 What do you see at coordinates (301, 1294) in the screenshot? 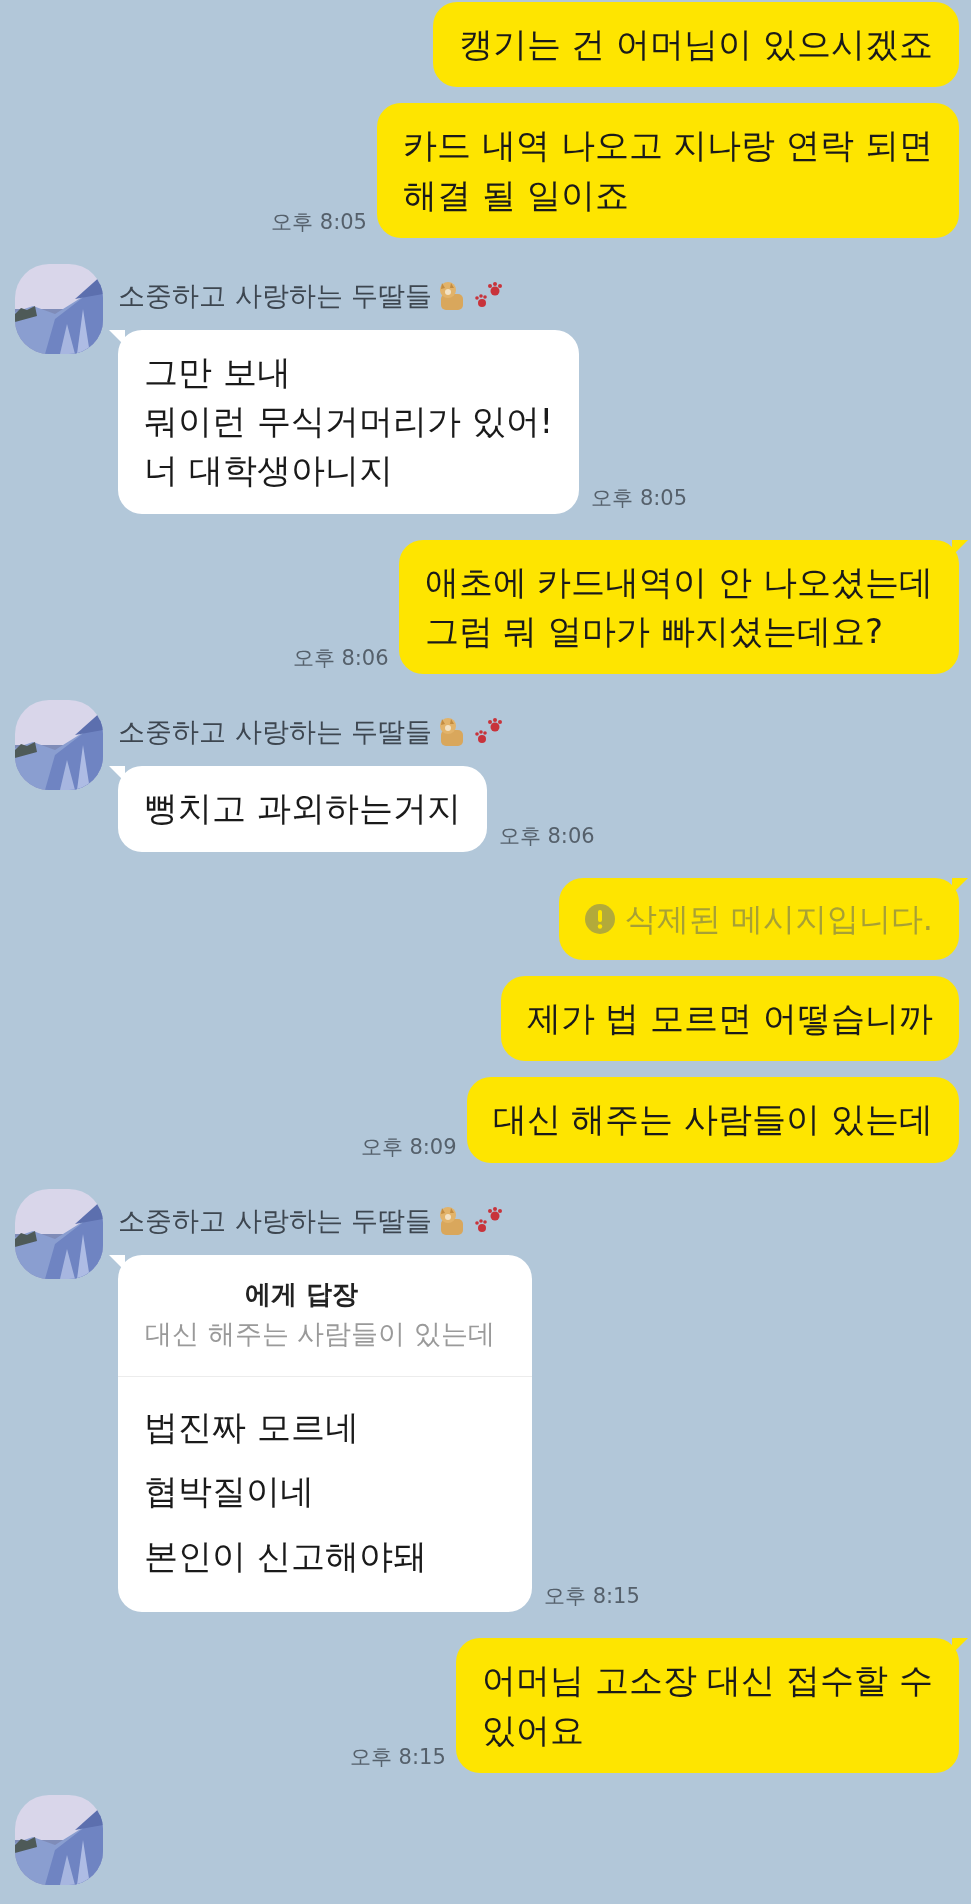
I see `reply-label: 에게 답장` at bounding box center [301, 1294].